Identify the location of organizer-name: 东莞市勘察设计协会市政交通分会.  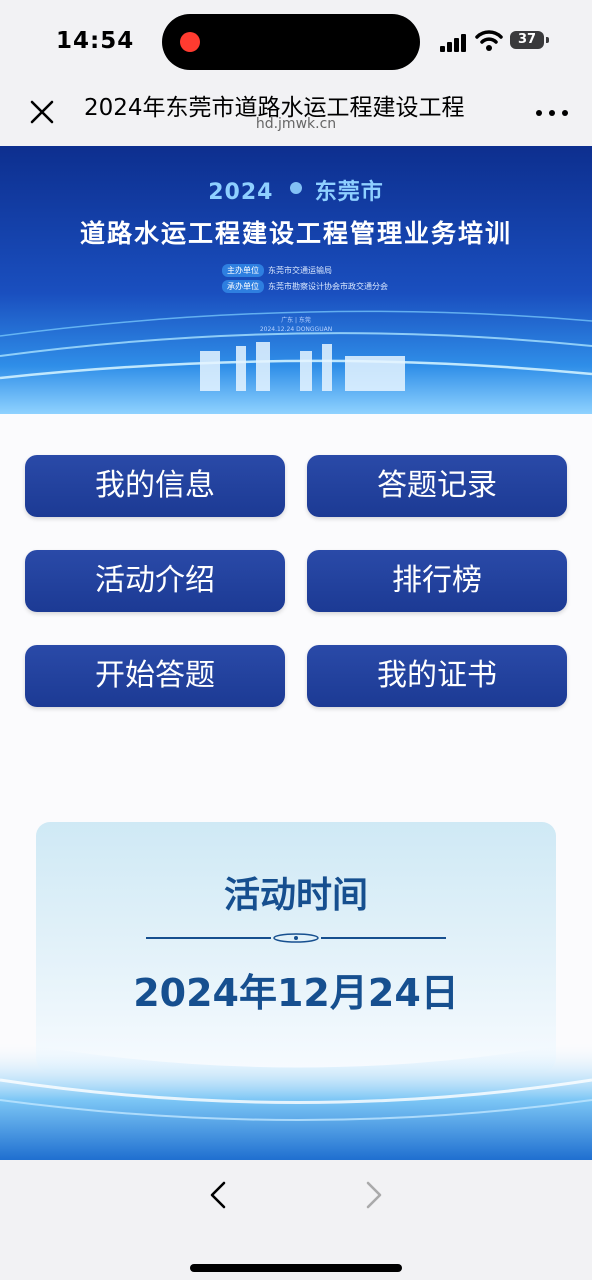
(328, 286).